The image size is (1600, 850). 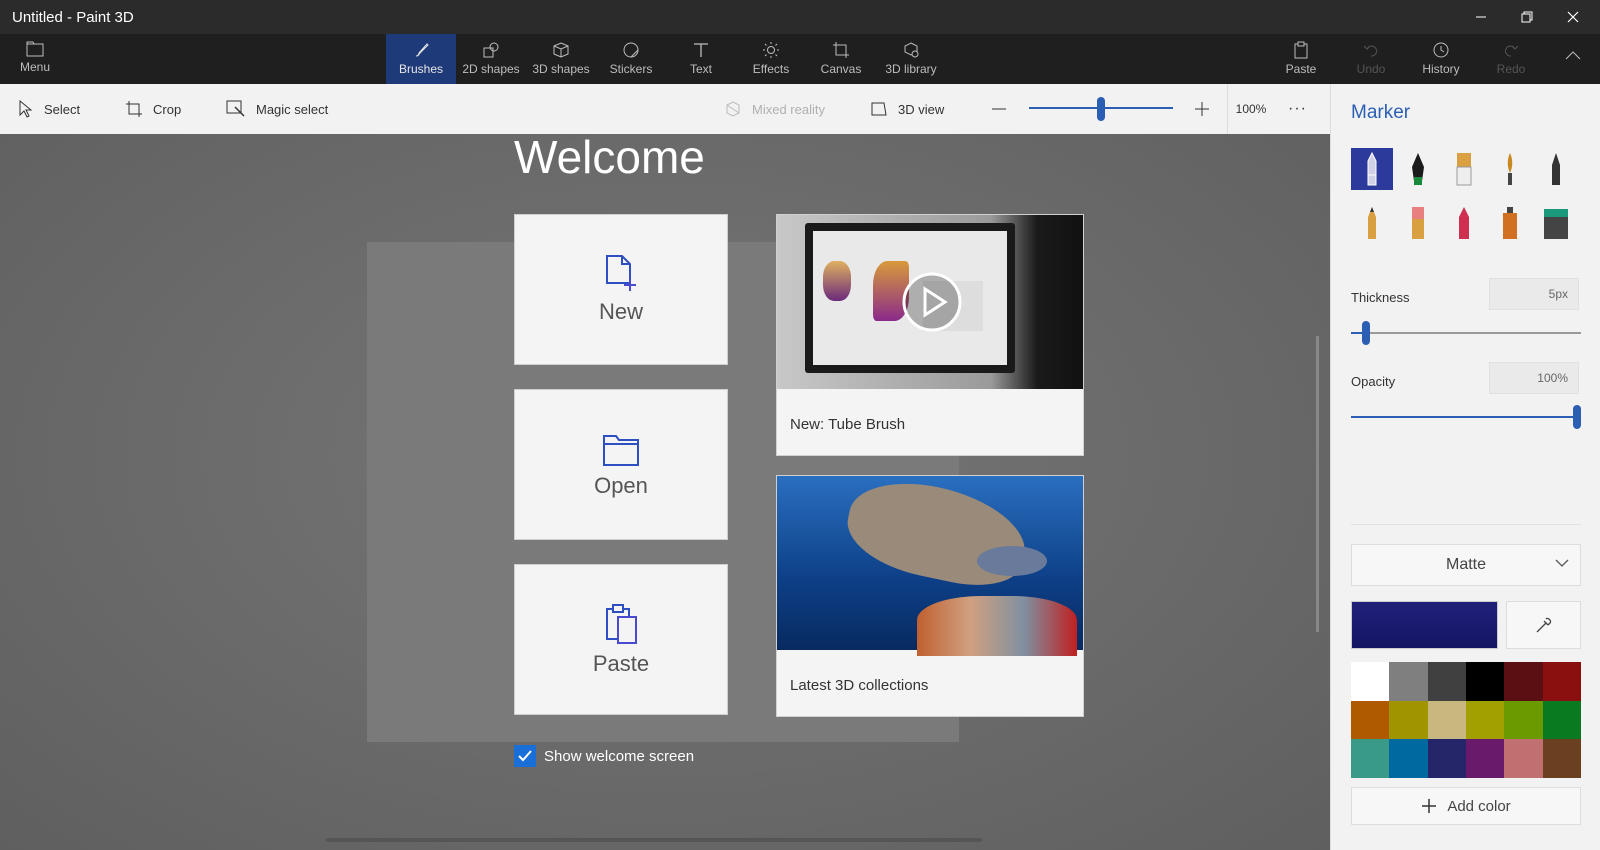 I want to click on checkbox-checked-icon, so click(x=525, y=756).